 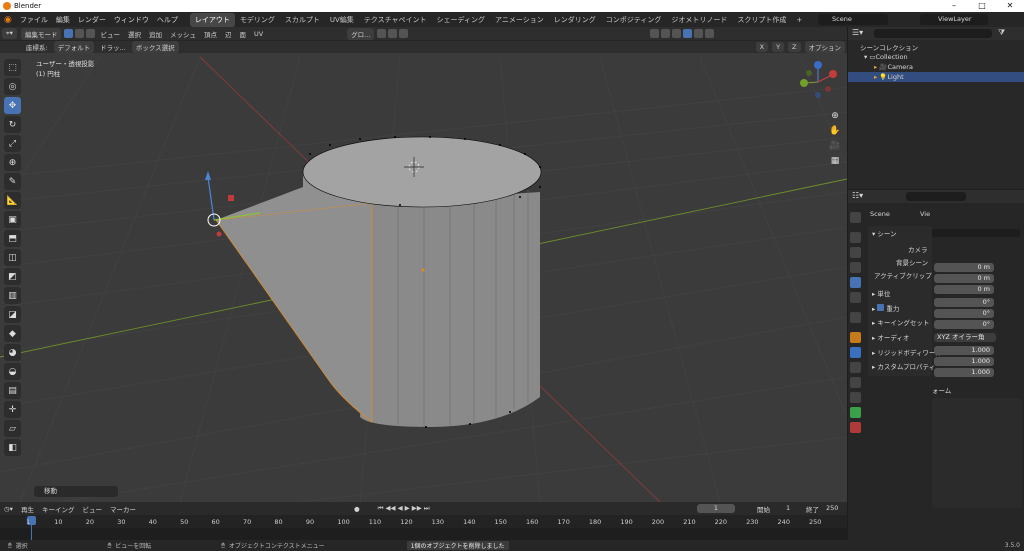 What do you see at coordinates (855, 382) in the screenshot?
I see `physics-tab-icon` at bounding box center [855, 382].